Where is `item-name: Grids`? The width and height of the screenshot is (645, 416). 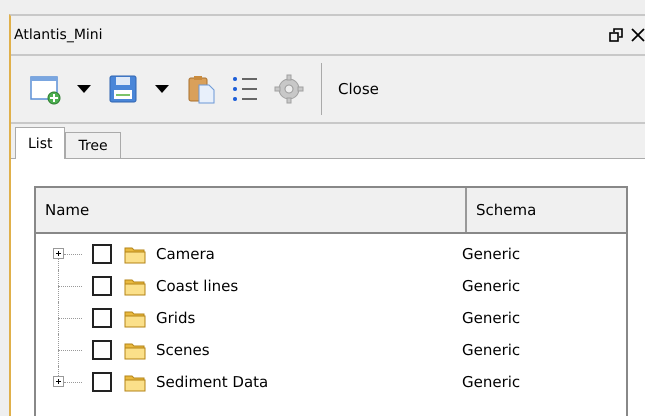
item-name: Grids is located at coordinates (176, 318).